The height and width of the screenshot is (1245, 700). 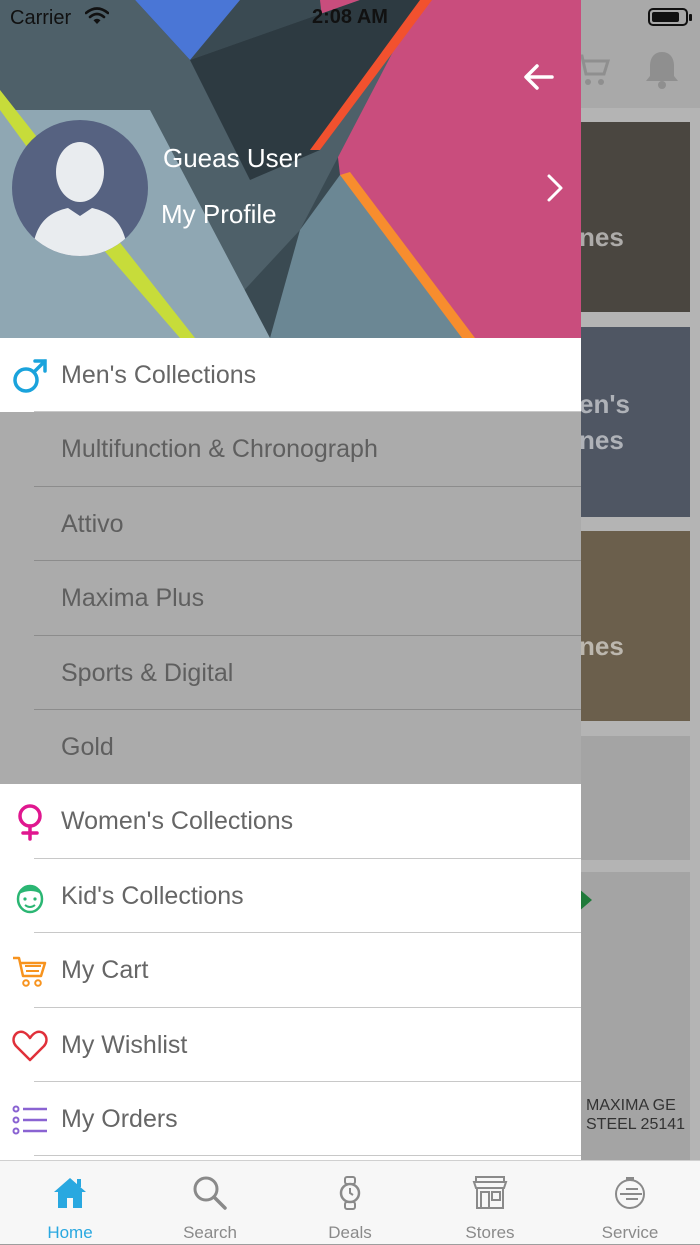 What do you see at coordinates (92, 523) in the screenshot?
I see `menu-item-label: Attivo` at bounding box center [92, 523].